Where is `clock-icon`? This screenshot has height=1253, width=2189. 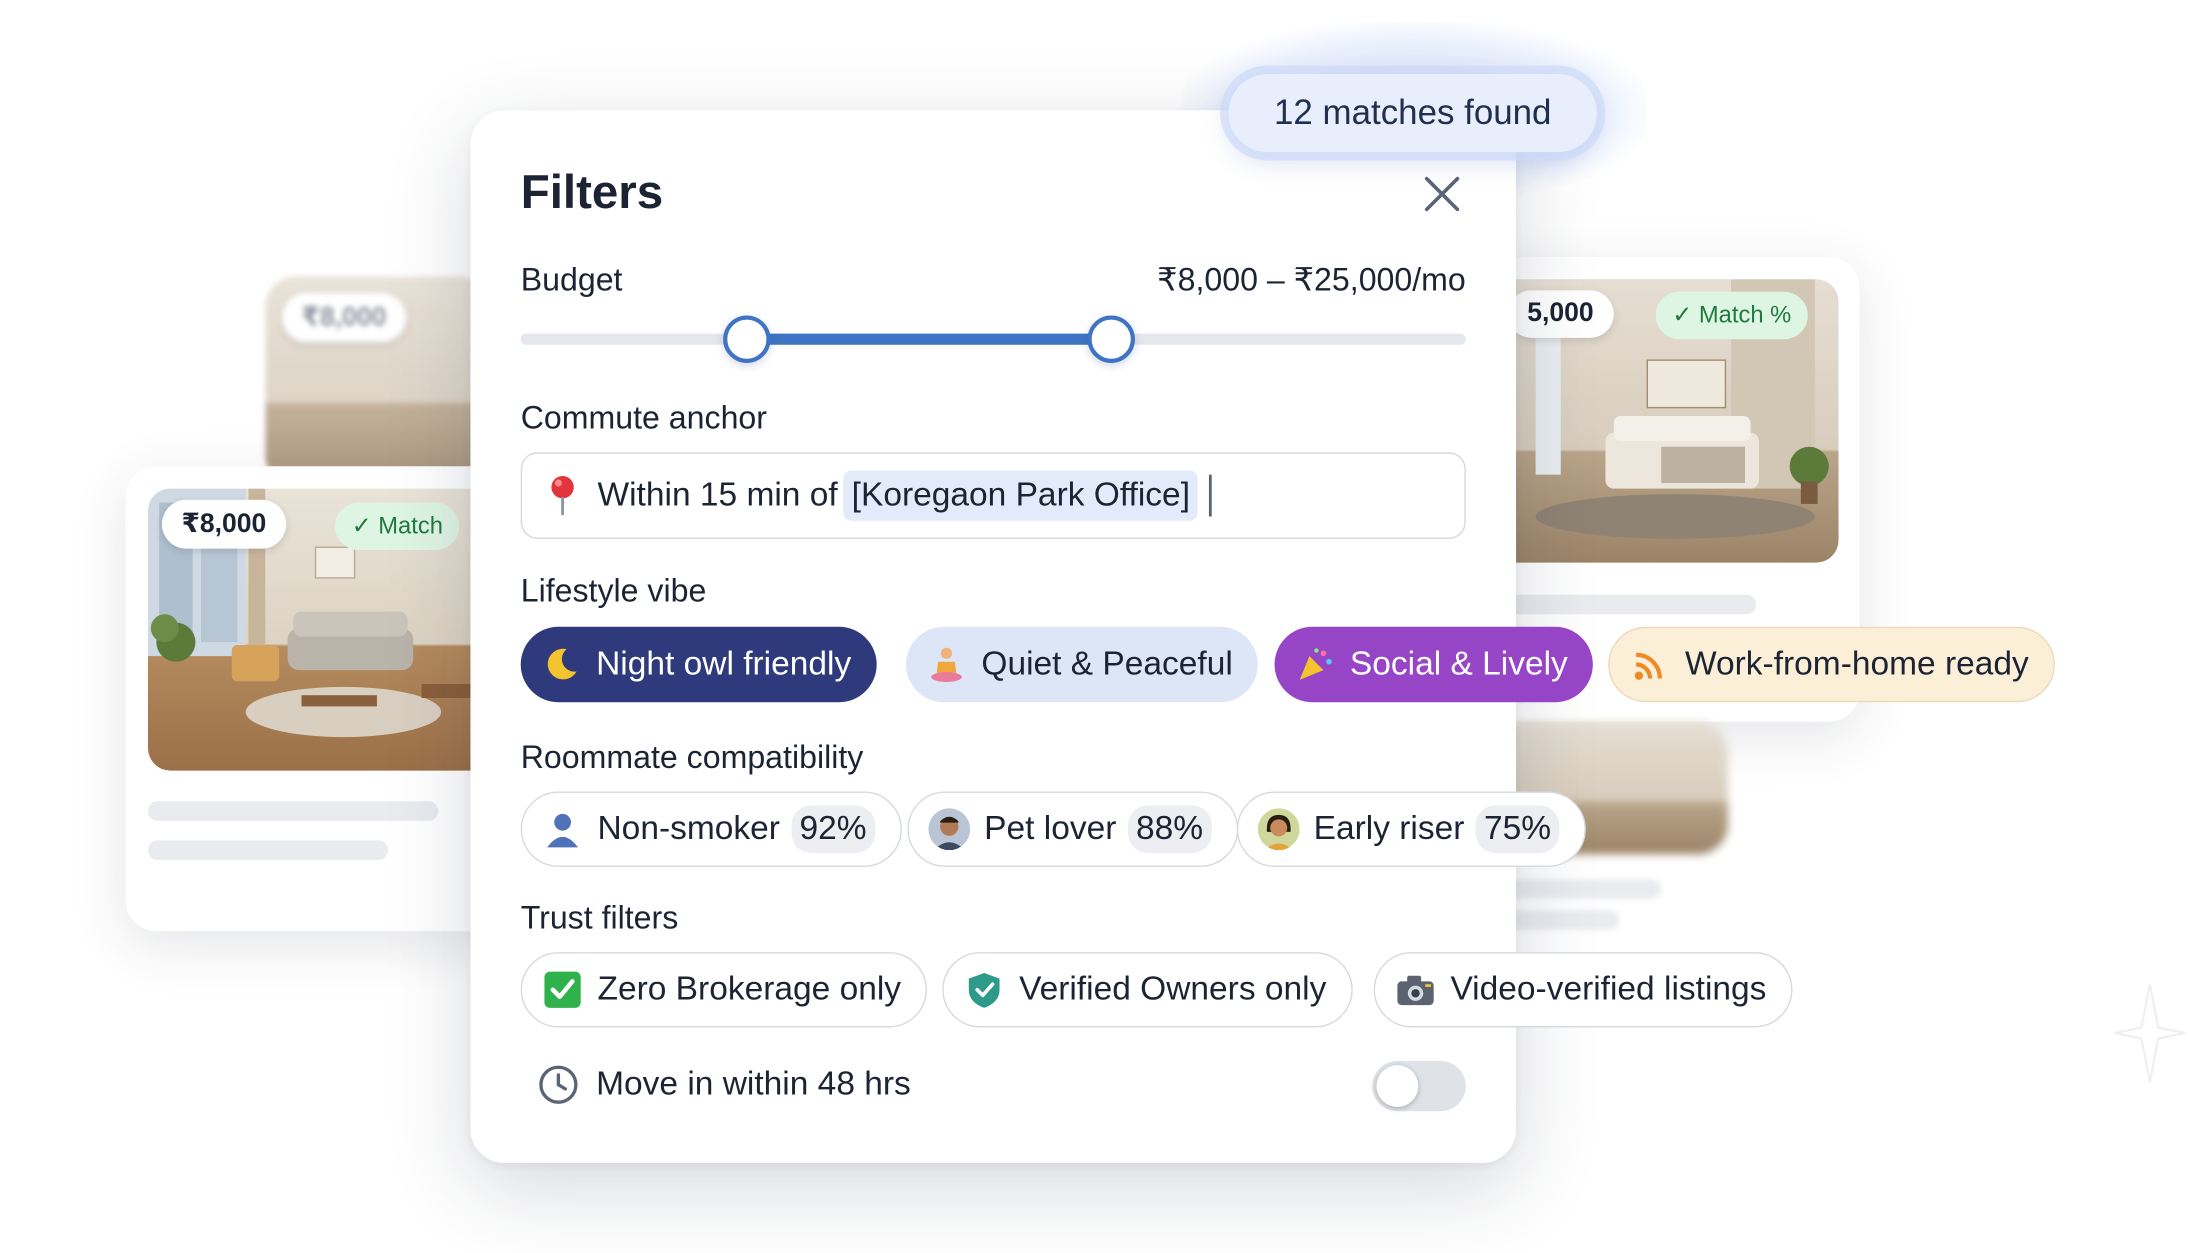
clock-icon is located at coordinates (558, 1084).